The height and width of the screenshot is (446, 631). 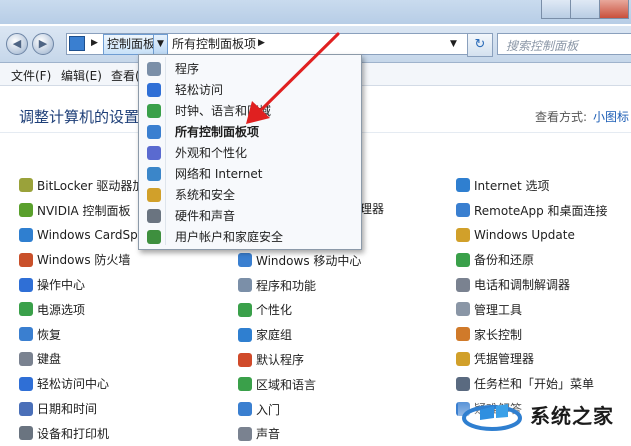 I want to click on watermark-text: 系统之家, so click(x=572, y=416).